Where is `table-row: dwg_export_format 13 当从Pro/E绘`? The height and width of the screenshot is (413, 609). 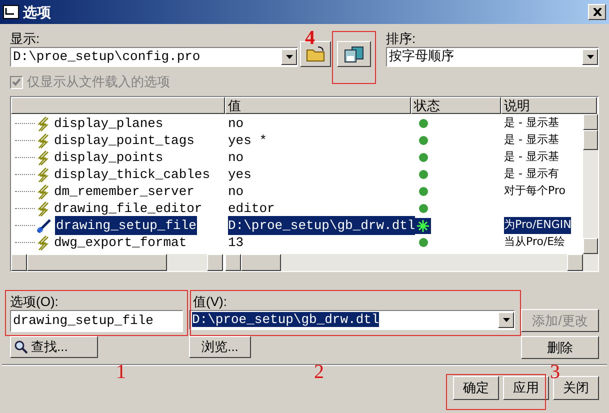
table-row: dwg_export_format 13 当从Pro/E绘 is located at coordinates (297, 242).